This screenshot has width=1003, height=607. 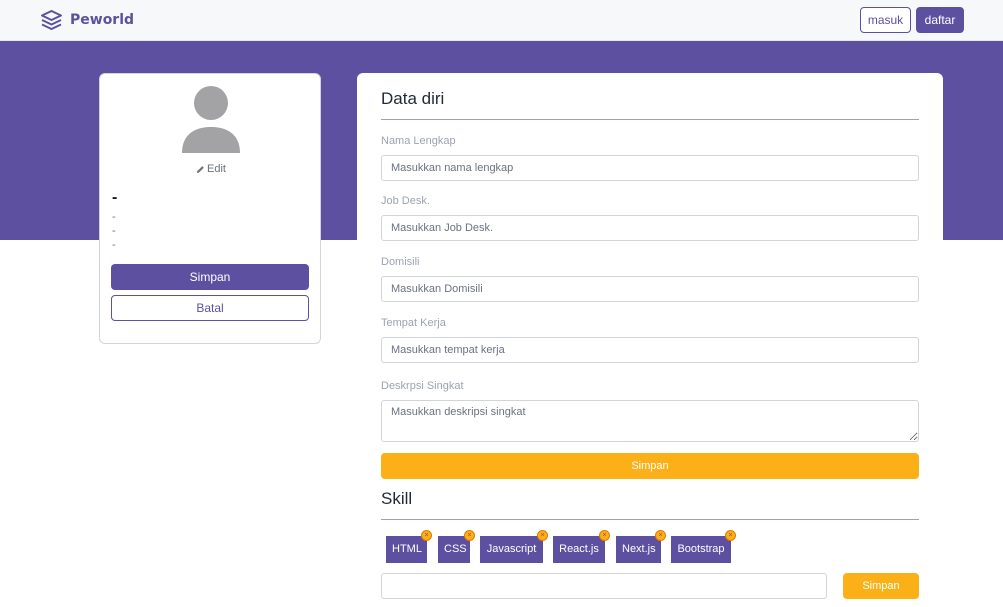 I want to click on profile-name: -, so click(x=115, y=197).